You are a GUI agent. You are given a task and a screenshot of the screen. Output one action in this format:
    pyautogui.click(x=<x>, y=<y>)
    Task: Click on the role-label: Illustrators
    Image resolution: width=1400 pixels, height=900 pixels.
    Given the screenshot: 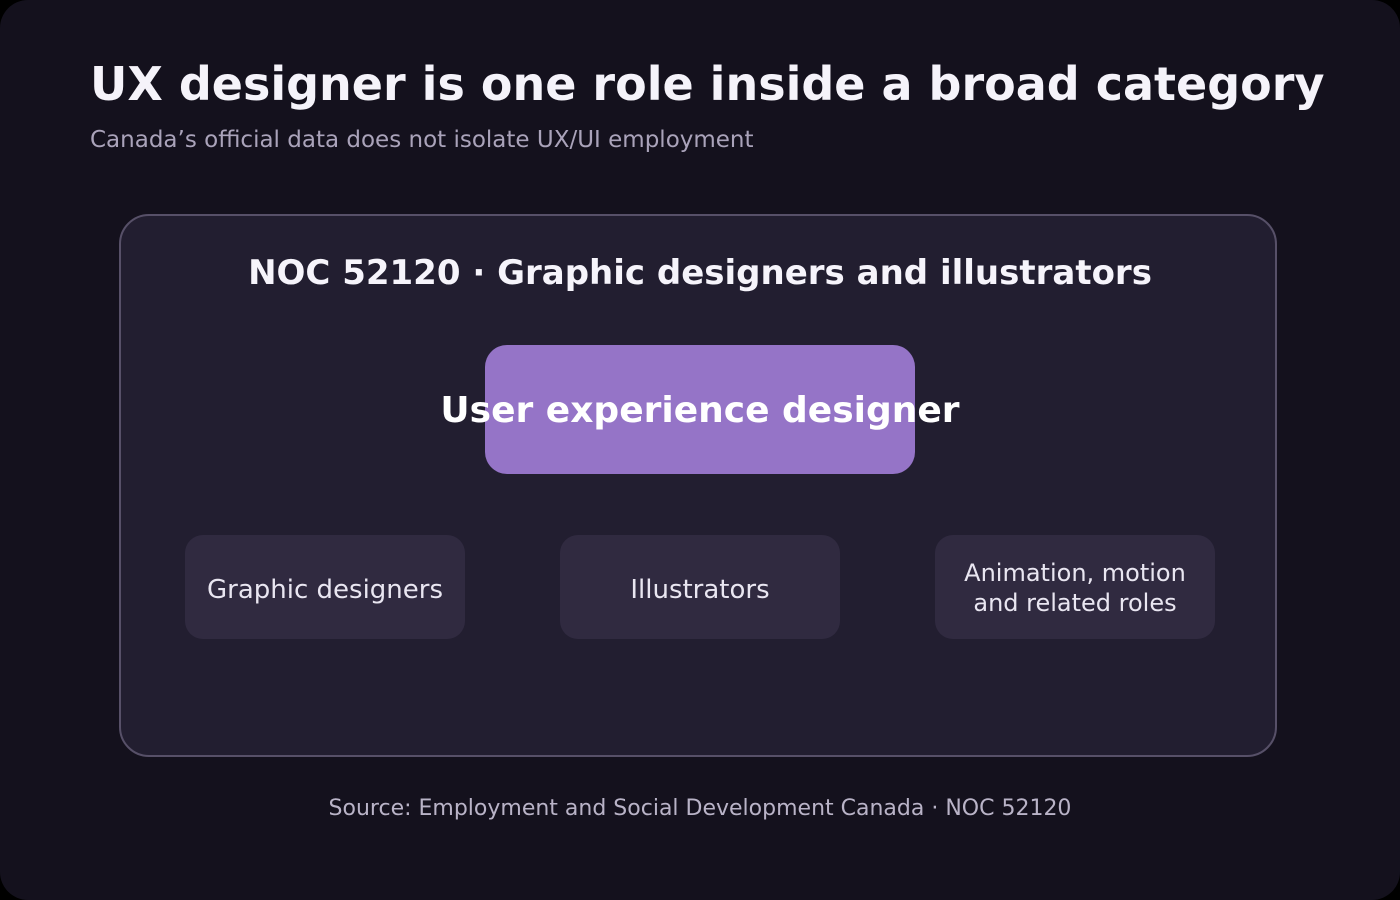 What is the action you would take?
    pyautogui.click(x=700, y=590)
    